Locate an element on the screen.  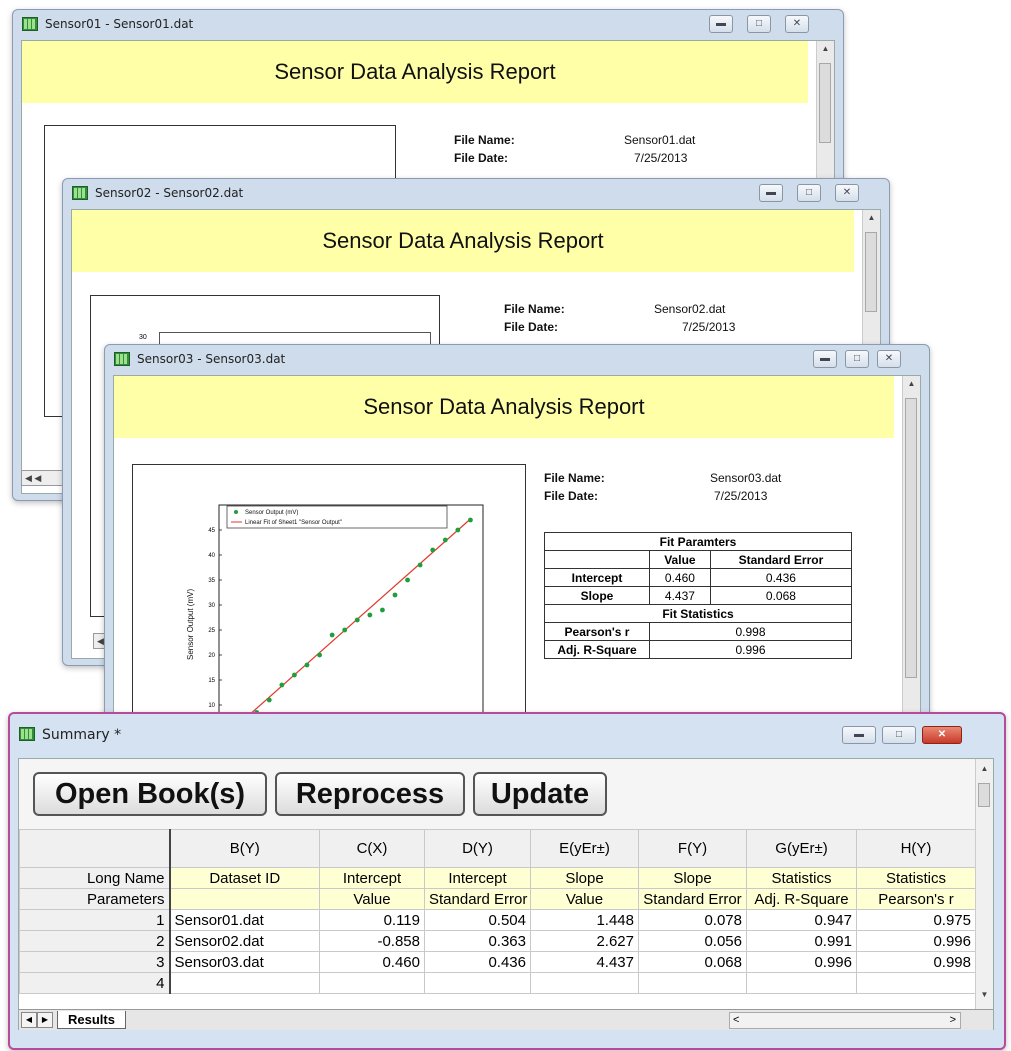
data-cell: 0.068 is located at coordinates (692, 962).